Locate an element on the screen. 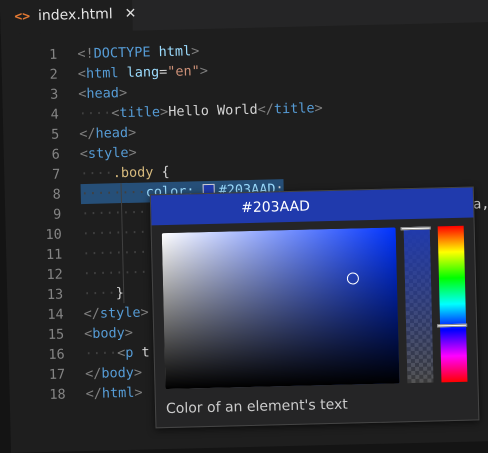  html-file-icon: <> is located at coordinates (22, 16).